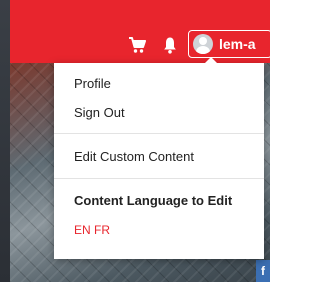  I want to click on language-option-fr: FR, so click(102, 230).